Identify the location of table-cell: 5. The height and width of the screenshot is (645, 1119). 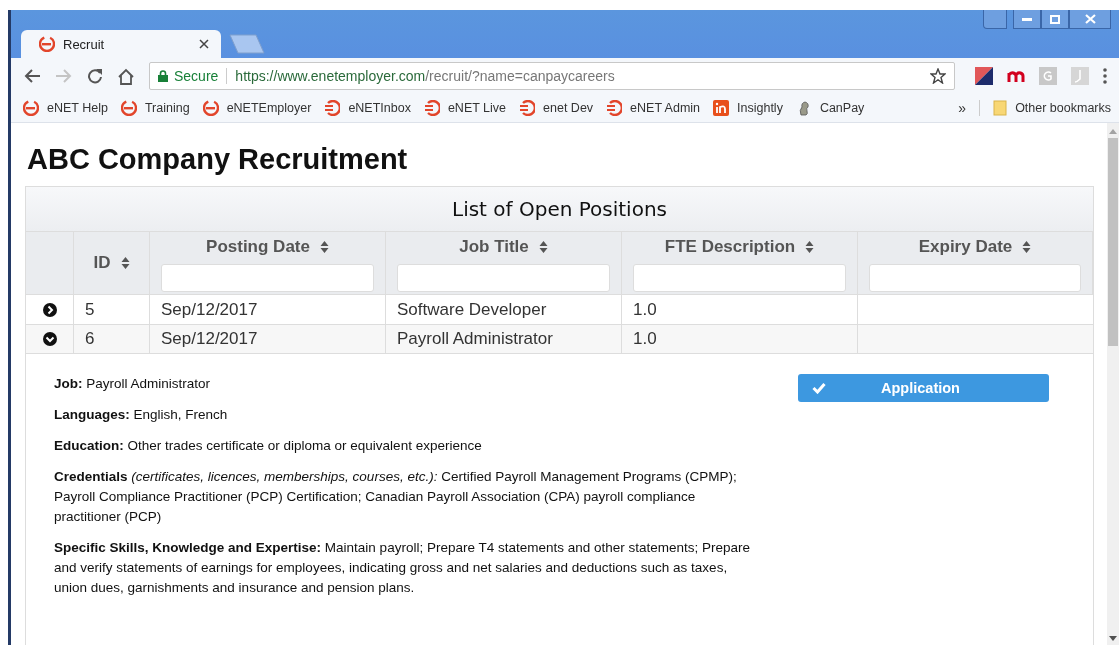
(112, 309).